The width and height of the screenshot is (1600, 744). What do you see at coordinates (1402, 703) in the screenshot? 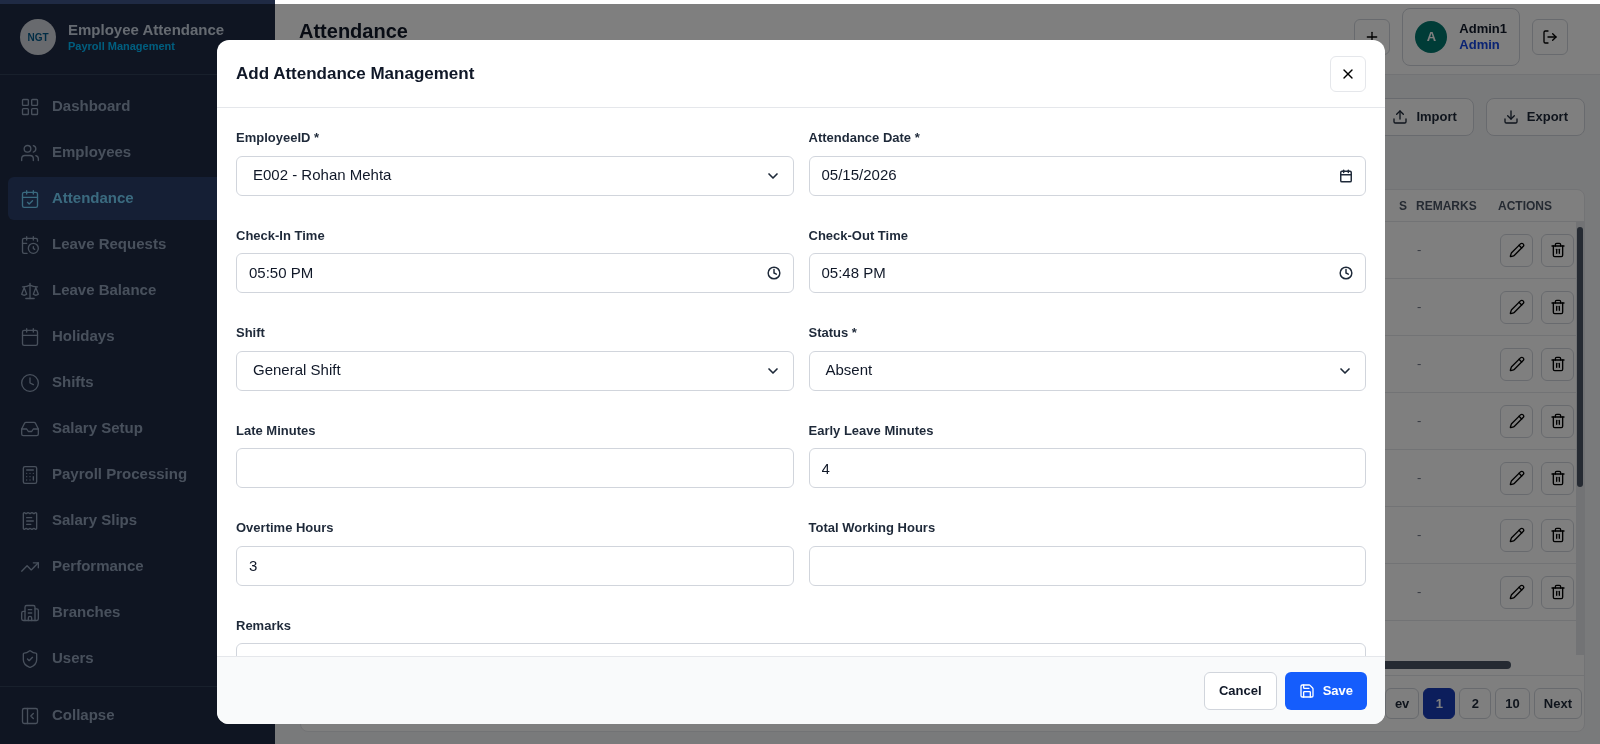
I see `page-button: ev` at bounding box center [1402, 703].